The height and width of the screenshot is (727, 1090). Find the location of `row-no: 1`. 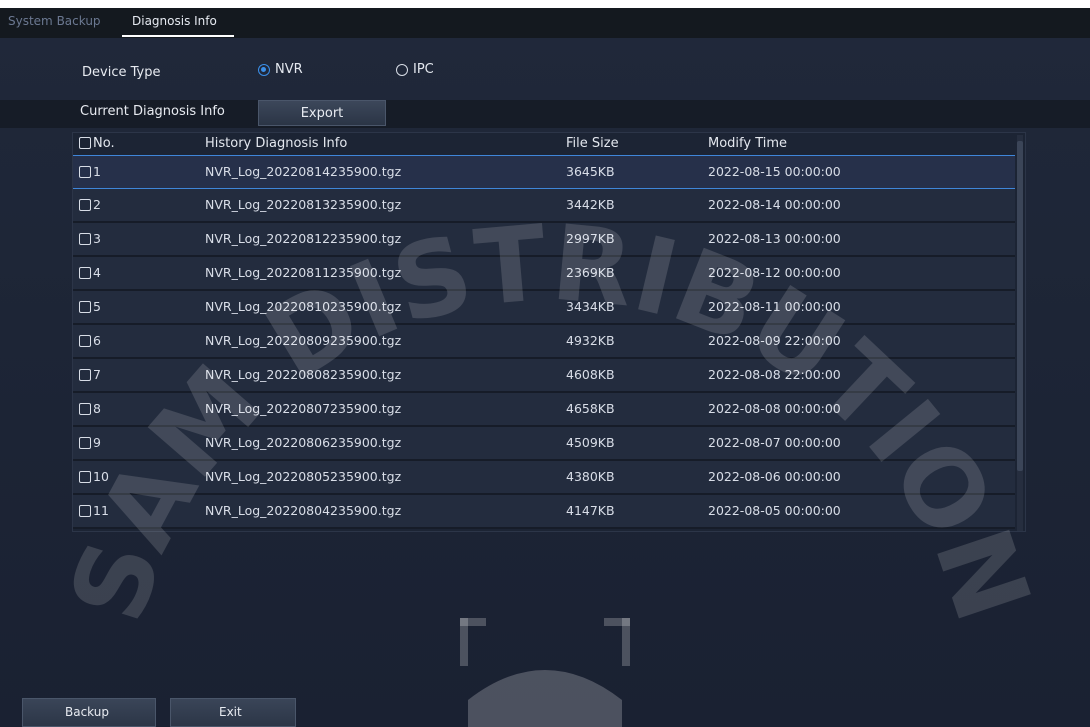

row-no: 1 is located at coordinates (90, 171).